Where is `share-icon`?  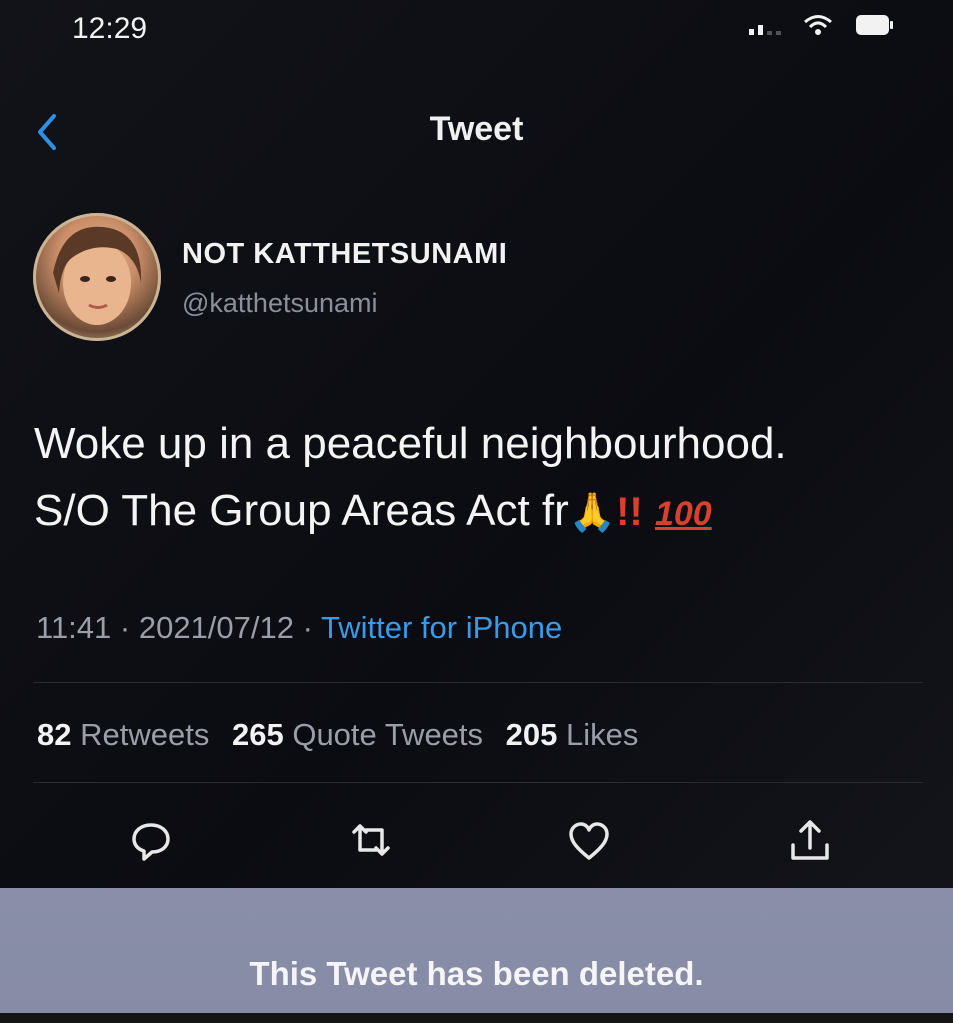
share-icon is located at coordinates (810, 841).